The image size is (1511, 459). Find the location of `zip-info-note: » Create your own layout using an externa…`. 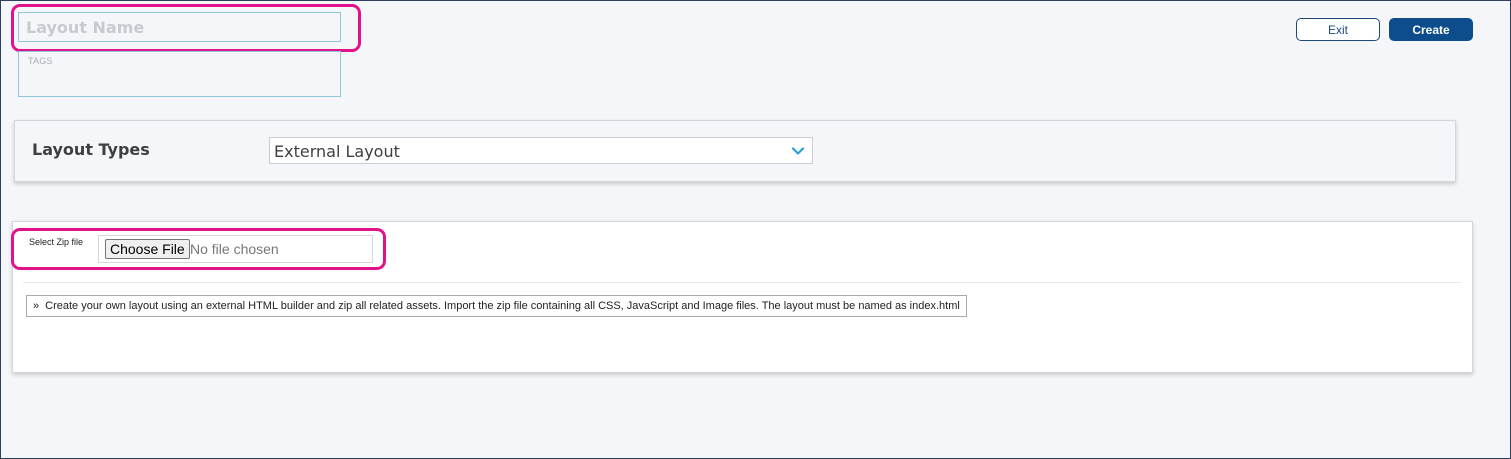

zip-info-note: » Create your own layout using an externa… is located at coordinates (496, 306).